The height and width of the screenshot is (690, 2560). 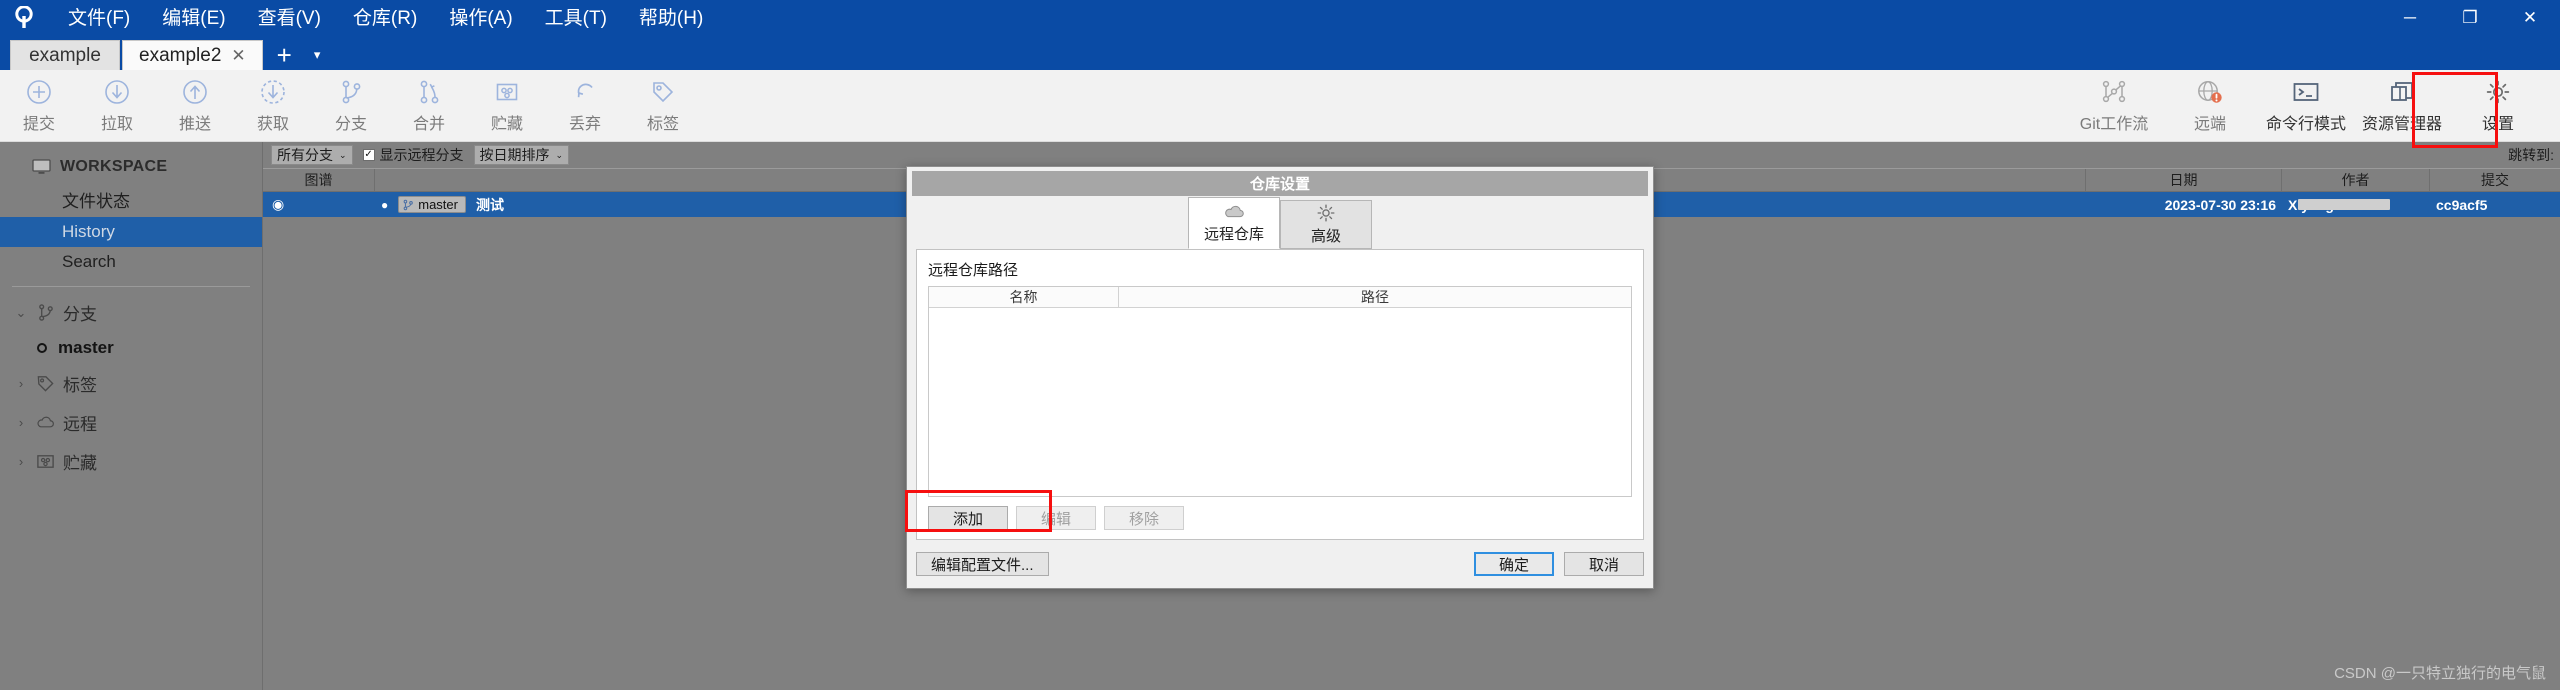 I want to click on tab-remote-repository: 远程仓库, so click(x=1234, y=223).